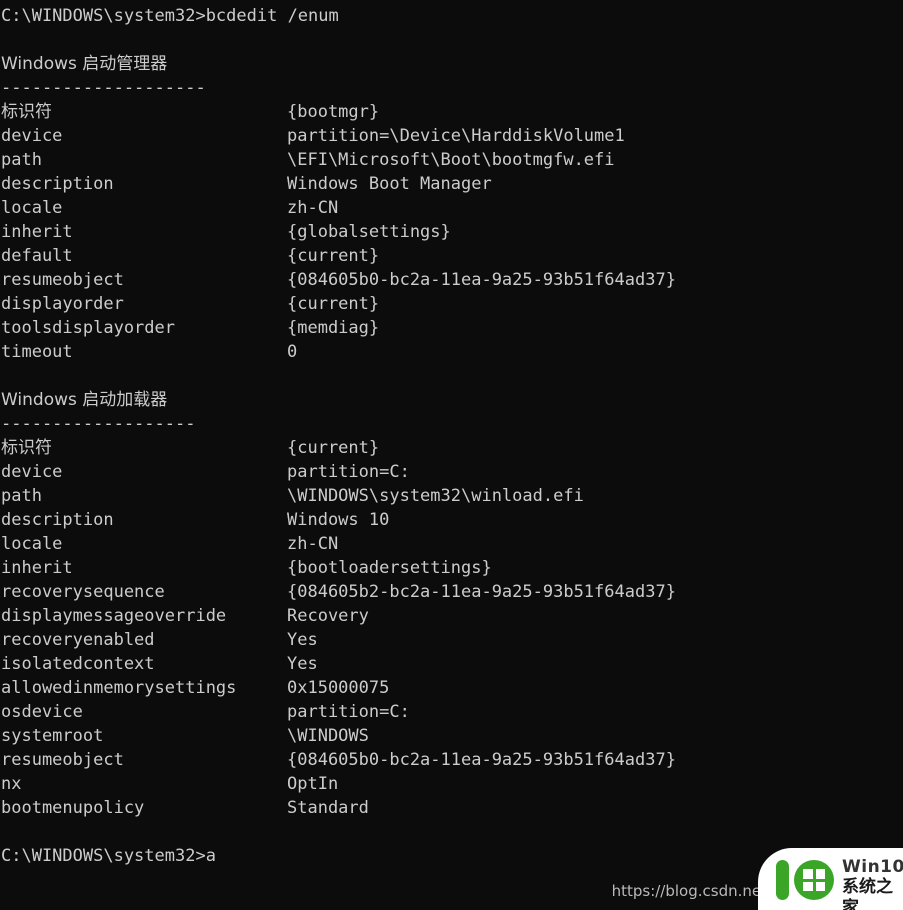 The height and width of the screenshot is (910, 903). Describe the element at coordinates (62, 304) in the screenshot. I see `row-key: displayorder` at that location.